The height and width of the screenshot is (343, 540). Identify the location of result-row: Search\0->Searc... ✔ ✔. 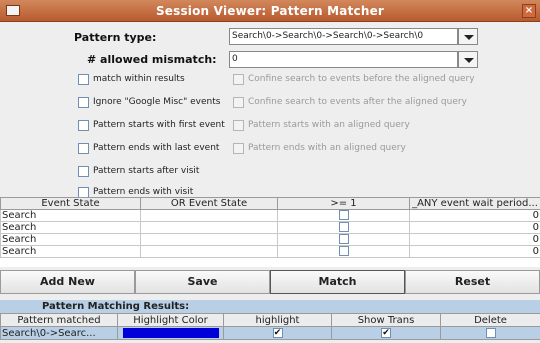
(270, 333).